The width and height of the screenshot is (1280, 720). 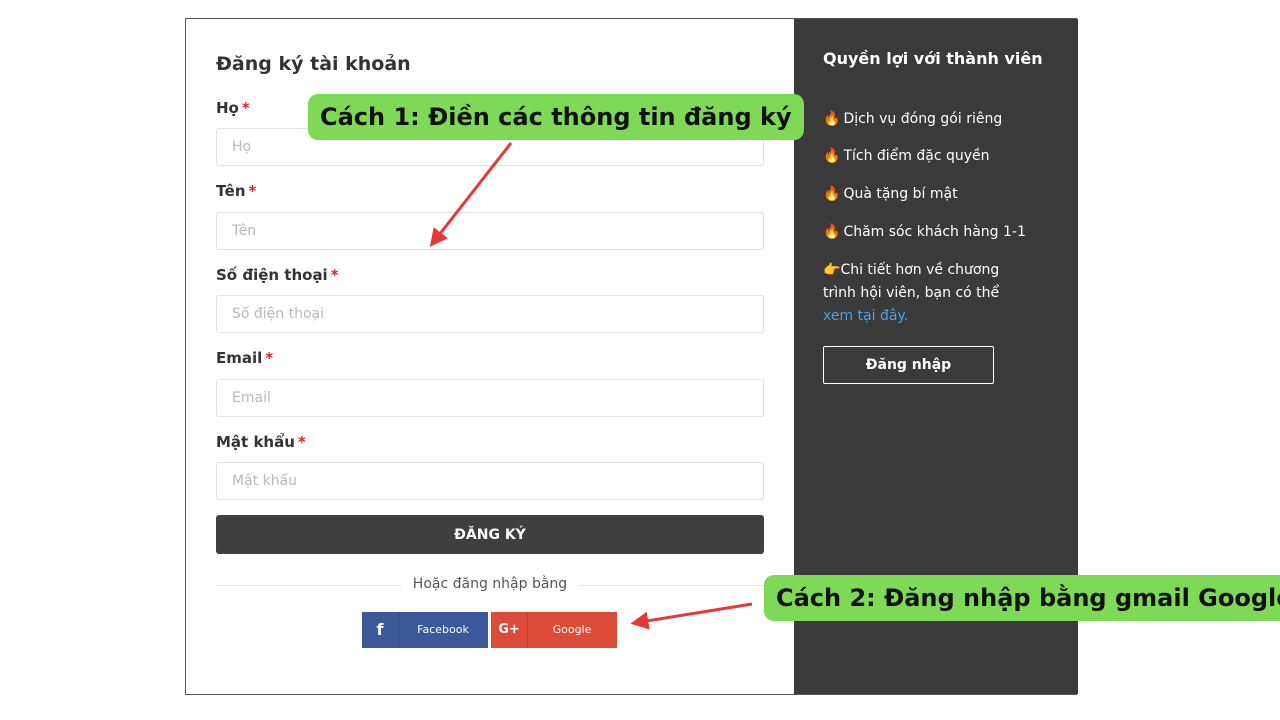 What do you see at coordinates (471, 194) in the screenshot?
I see `arrow-to-form` at bounding box center [471, 194].